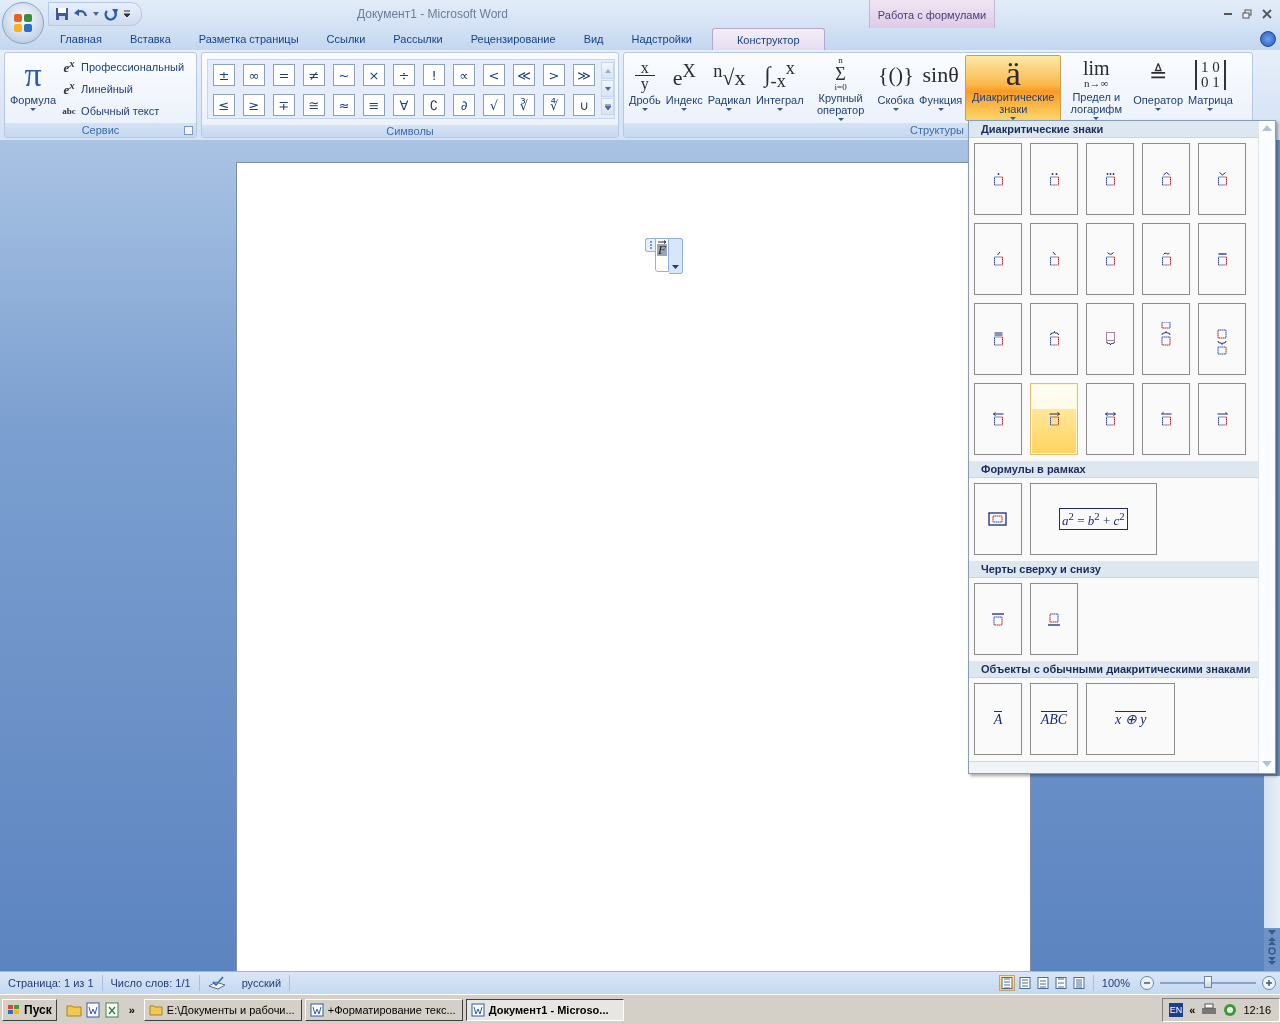  What do you see at coordinates (1176, 1009) in the screenshot?
I see `keyboard-language-indicator: EN` at bounding box center [1176, 1009].